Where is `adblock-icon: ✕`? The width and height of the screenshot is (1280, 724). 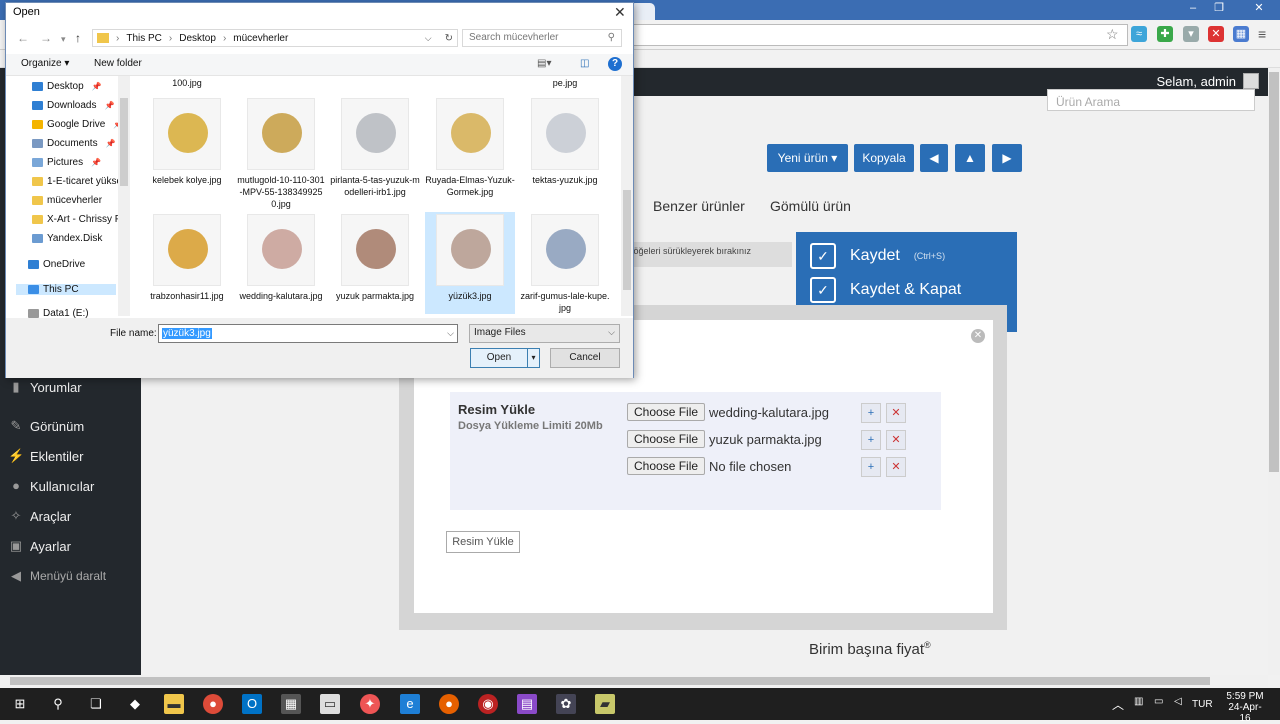
adblock-icon: ✕ is located at coordinates (1216, 34).